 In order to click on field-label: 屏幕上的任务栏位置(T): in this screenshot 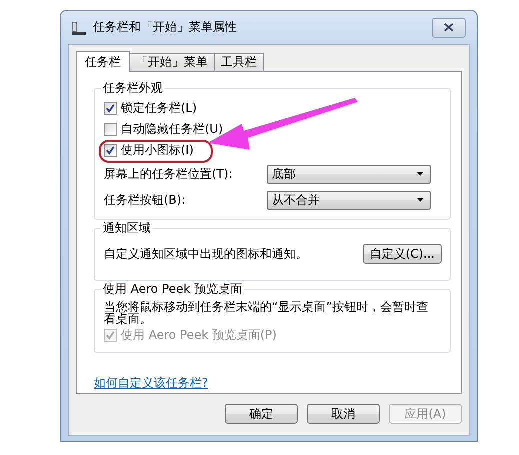, I will do `click(169, 174)`.